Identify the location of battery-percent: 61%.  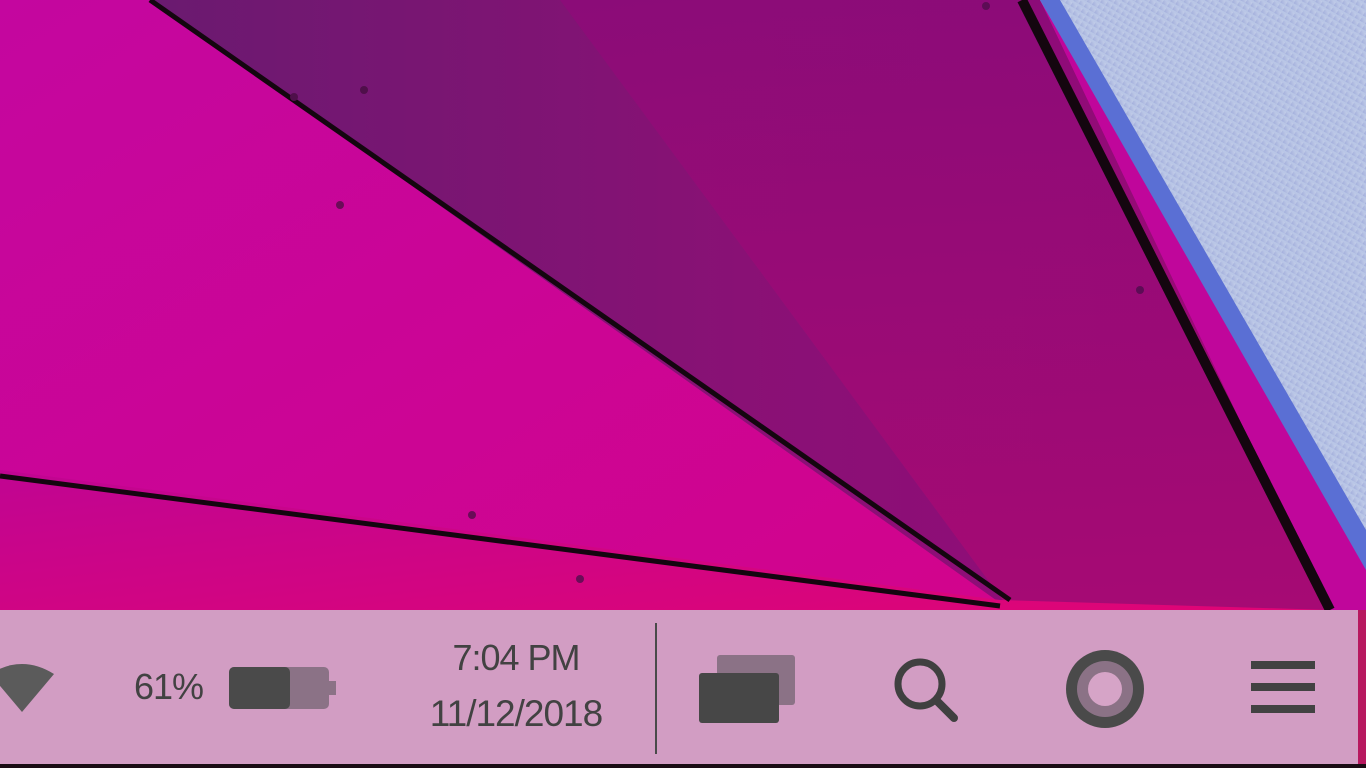
(169, 686).